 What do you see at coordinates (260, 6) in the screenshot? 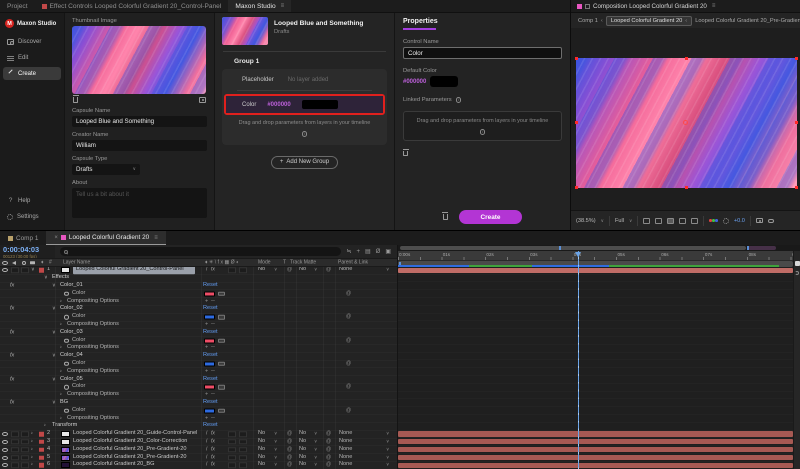
I see `tab-maxon-studio: Maxon Studio ≡` at bounding box center [260, 6].